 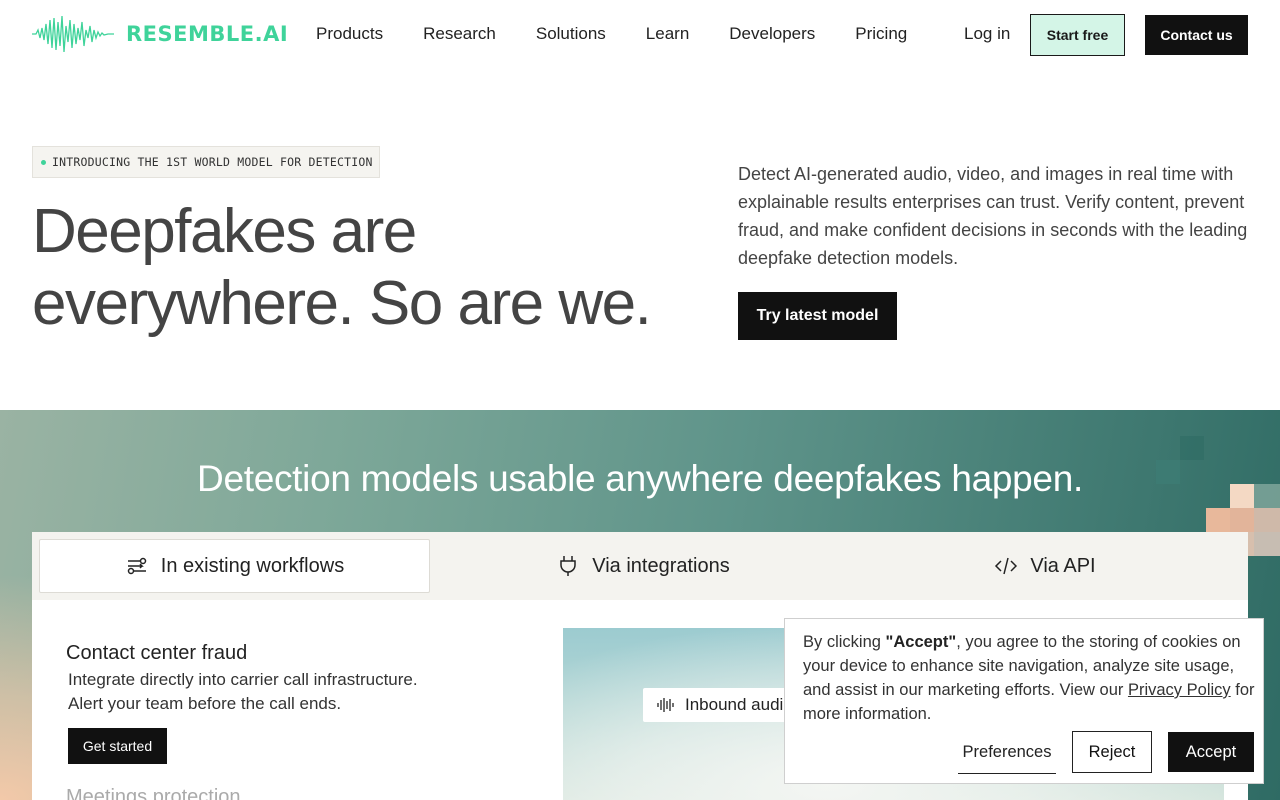 I want to click on audio-waveform-icon, so click(x=665, y=705).